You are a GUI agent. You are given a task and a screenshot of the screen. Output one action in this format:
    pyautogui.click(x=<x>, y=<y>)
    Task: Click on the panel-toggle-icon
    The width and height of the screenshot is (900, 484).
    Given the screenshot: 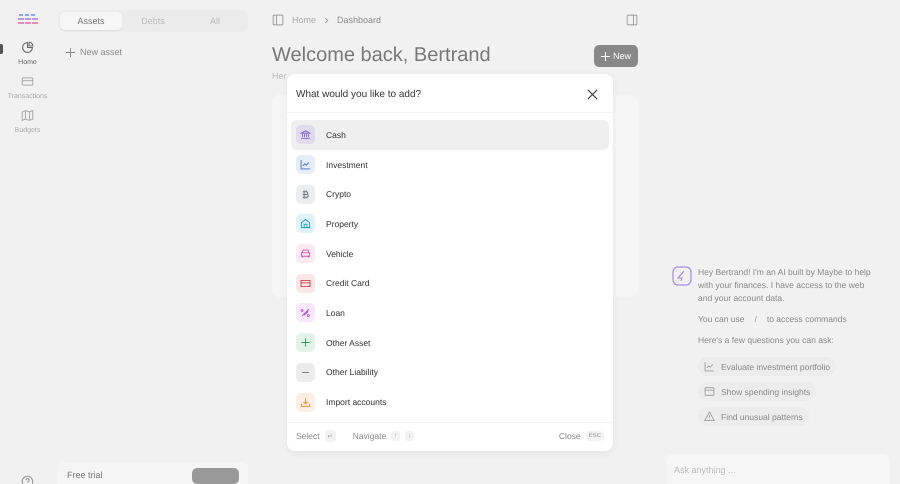 What is the action you would take?
    pyautogui.click(x=632, y=20)
    